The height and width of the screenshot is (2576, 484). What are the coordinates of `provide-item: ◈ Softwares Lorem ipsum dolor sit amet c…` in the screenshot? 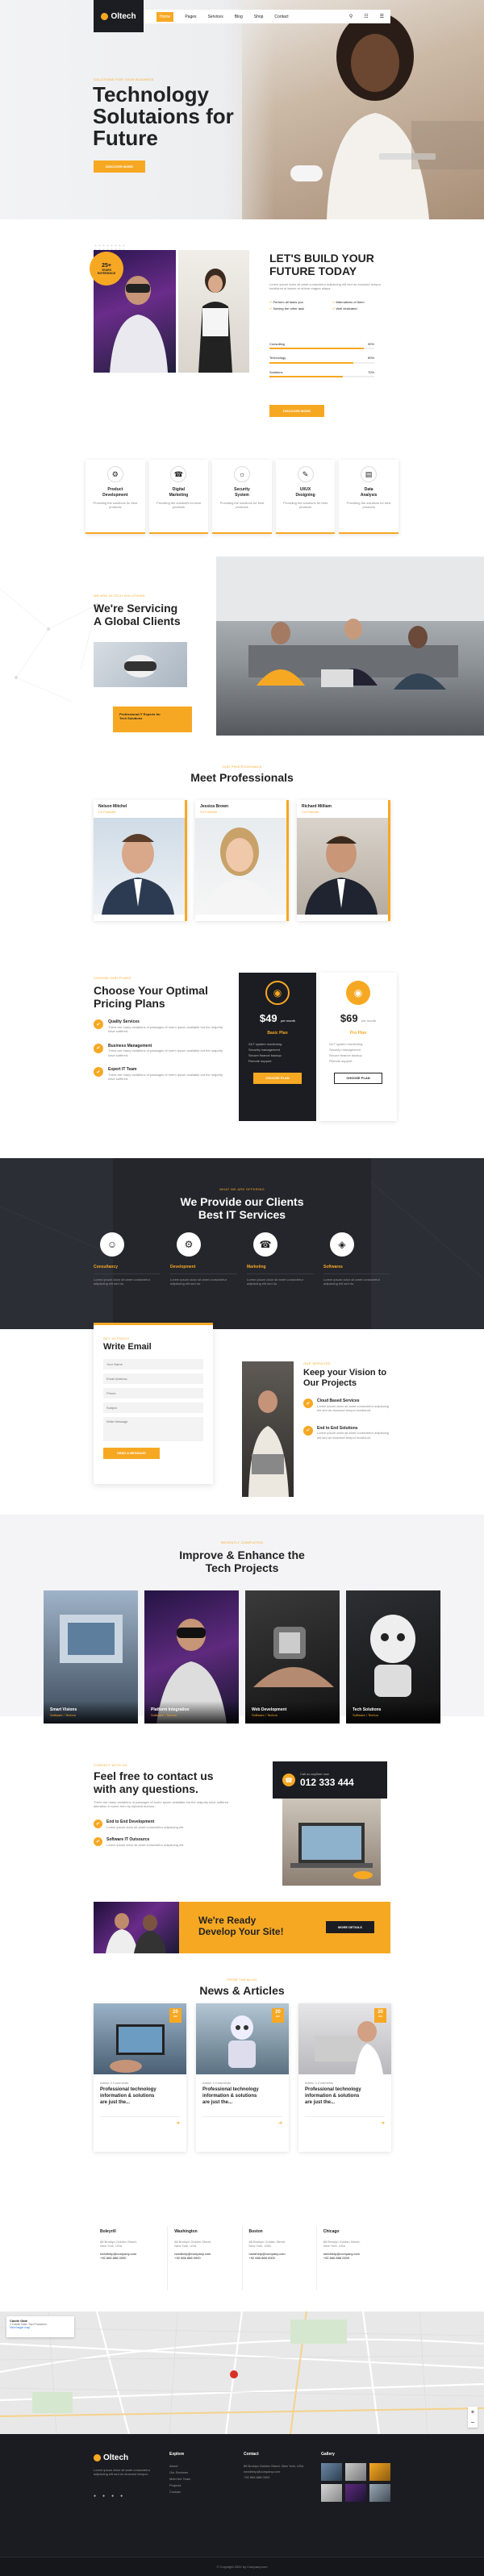 It's located at (356, 1259).